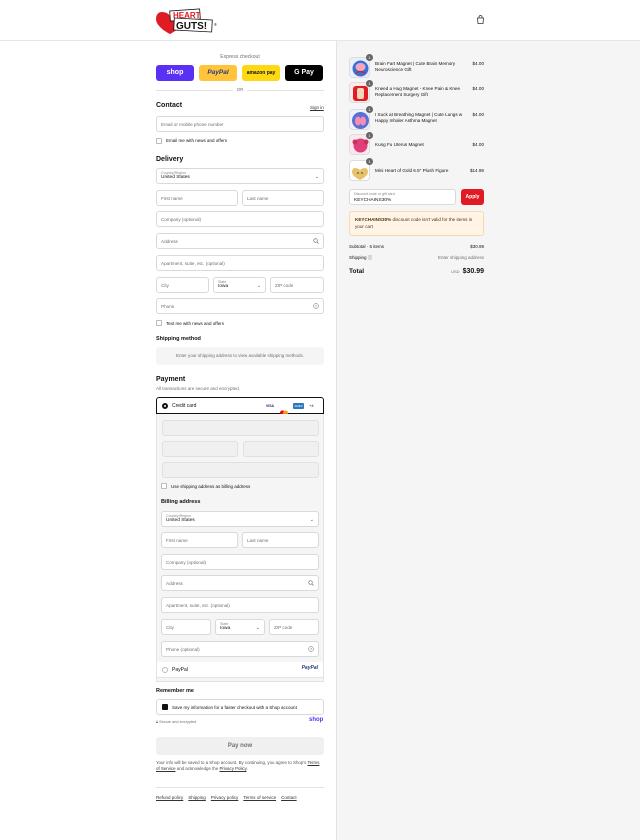 The image size is (640, 840). What do you see at coordinates (169, 241) in the screenshot?
I see `address-placeholder: Address` at bounding box center [169, 241].